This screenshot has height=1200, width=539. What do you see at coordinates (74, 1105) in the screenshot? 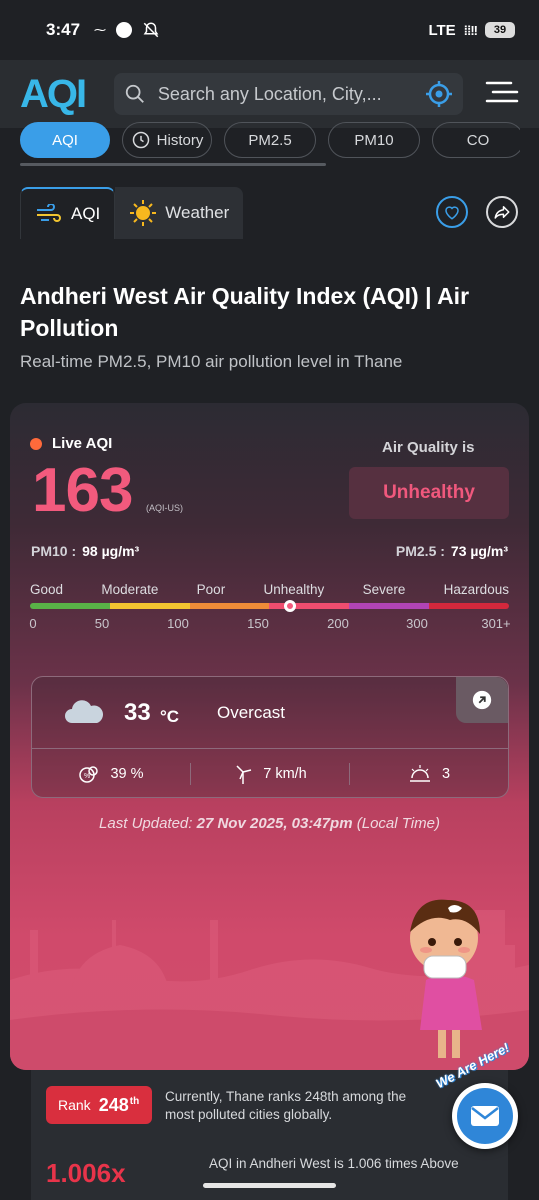
I see `rank-label: Rank` at bounding box center [74, 1105].